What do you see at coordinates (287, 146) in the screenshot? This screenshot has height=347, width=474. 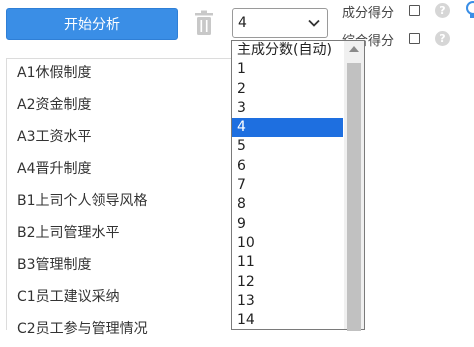 I see `dropdown-option: 5` at bounding box center [287, 146].